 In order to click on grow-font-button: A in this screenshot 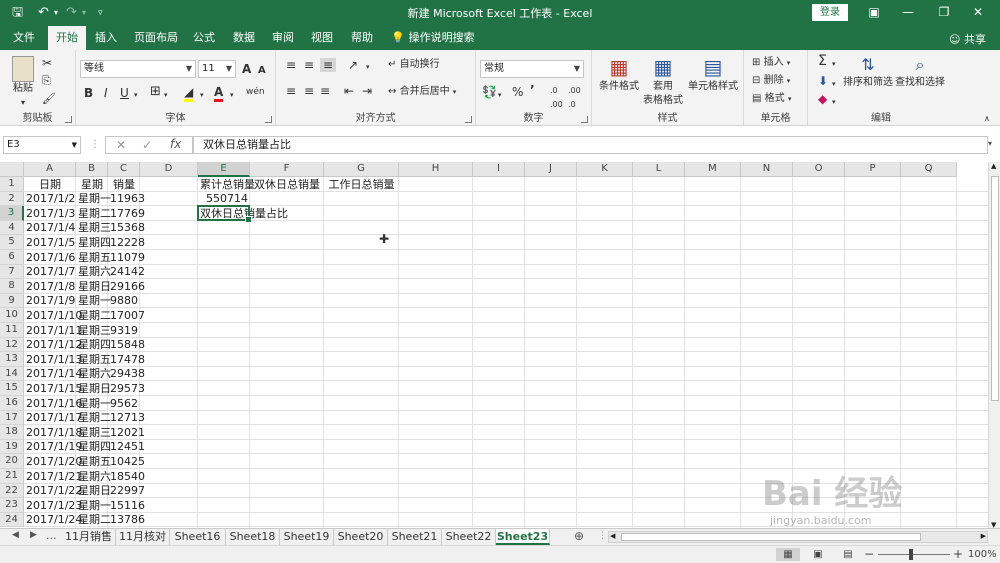, I will do `click(246, 69)`.